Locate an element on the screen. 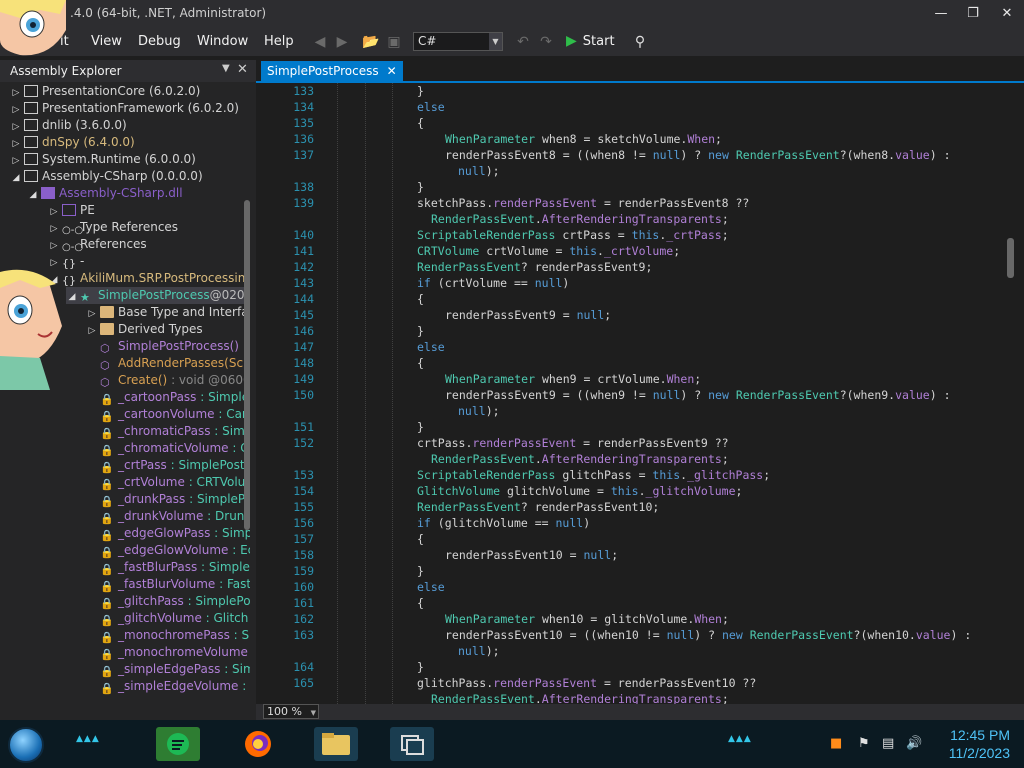 The height and width of the screenshot is (768, 1024). tree-node: 🔒 _simpleEdgePass : Sim is located at coordinates (168, 669).